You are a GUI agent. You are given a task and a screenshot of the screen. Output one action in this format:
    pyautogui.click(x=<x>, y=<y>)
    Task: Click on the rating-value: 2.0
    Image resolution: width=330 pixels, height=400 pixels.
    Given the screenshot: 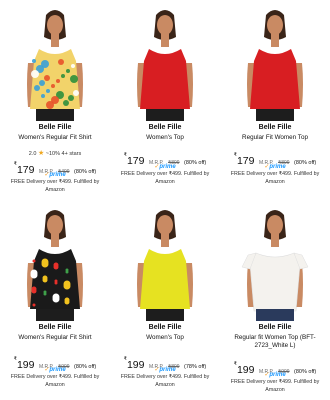 What is the action you would take?
    pyautogui.click(x=32, y=154)
    